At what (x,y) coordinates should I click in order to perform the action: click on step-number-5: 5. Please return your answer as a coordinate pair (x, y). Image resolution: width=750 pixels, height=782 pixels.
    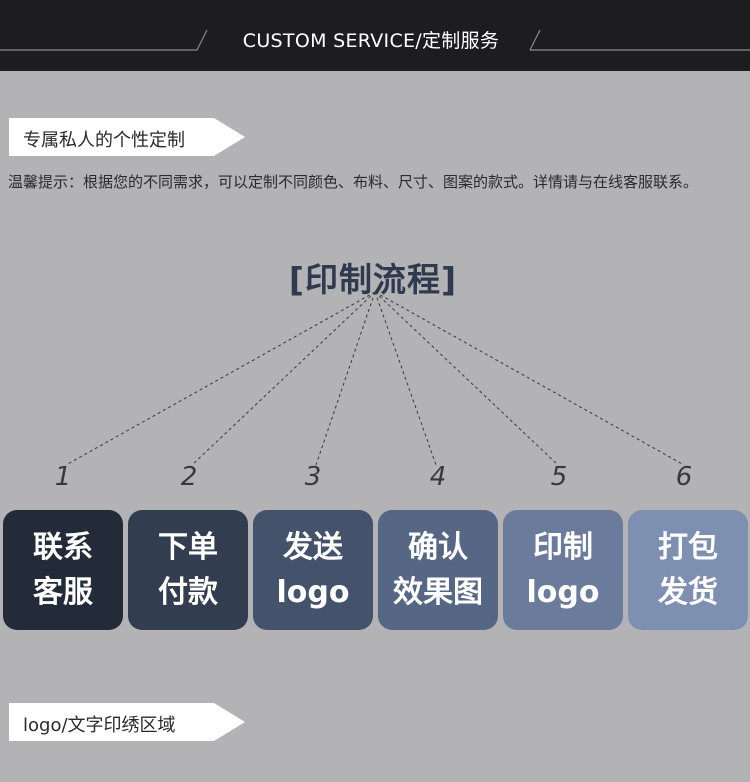
    Looking at the image, I should click on (559, 477).